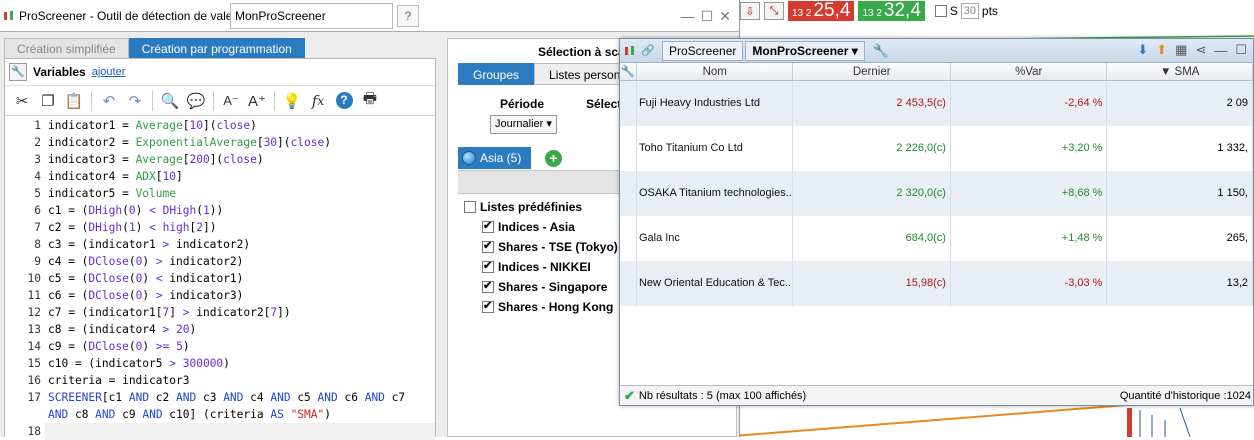  Describe the element at coordinates (154, 159) in the screenshot. I see `line-code: indicator3 = Average[200](close)` at that location.